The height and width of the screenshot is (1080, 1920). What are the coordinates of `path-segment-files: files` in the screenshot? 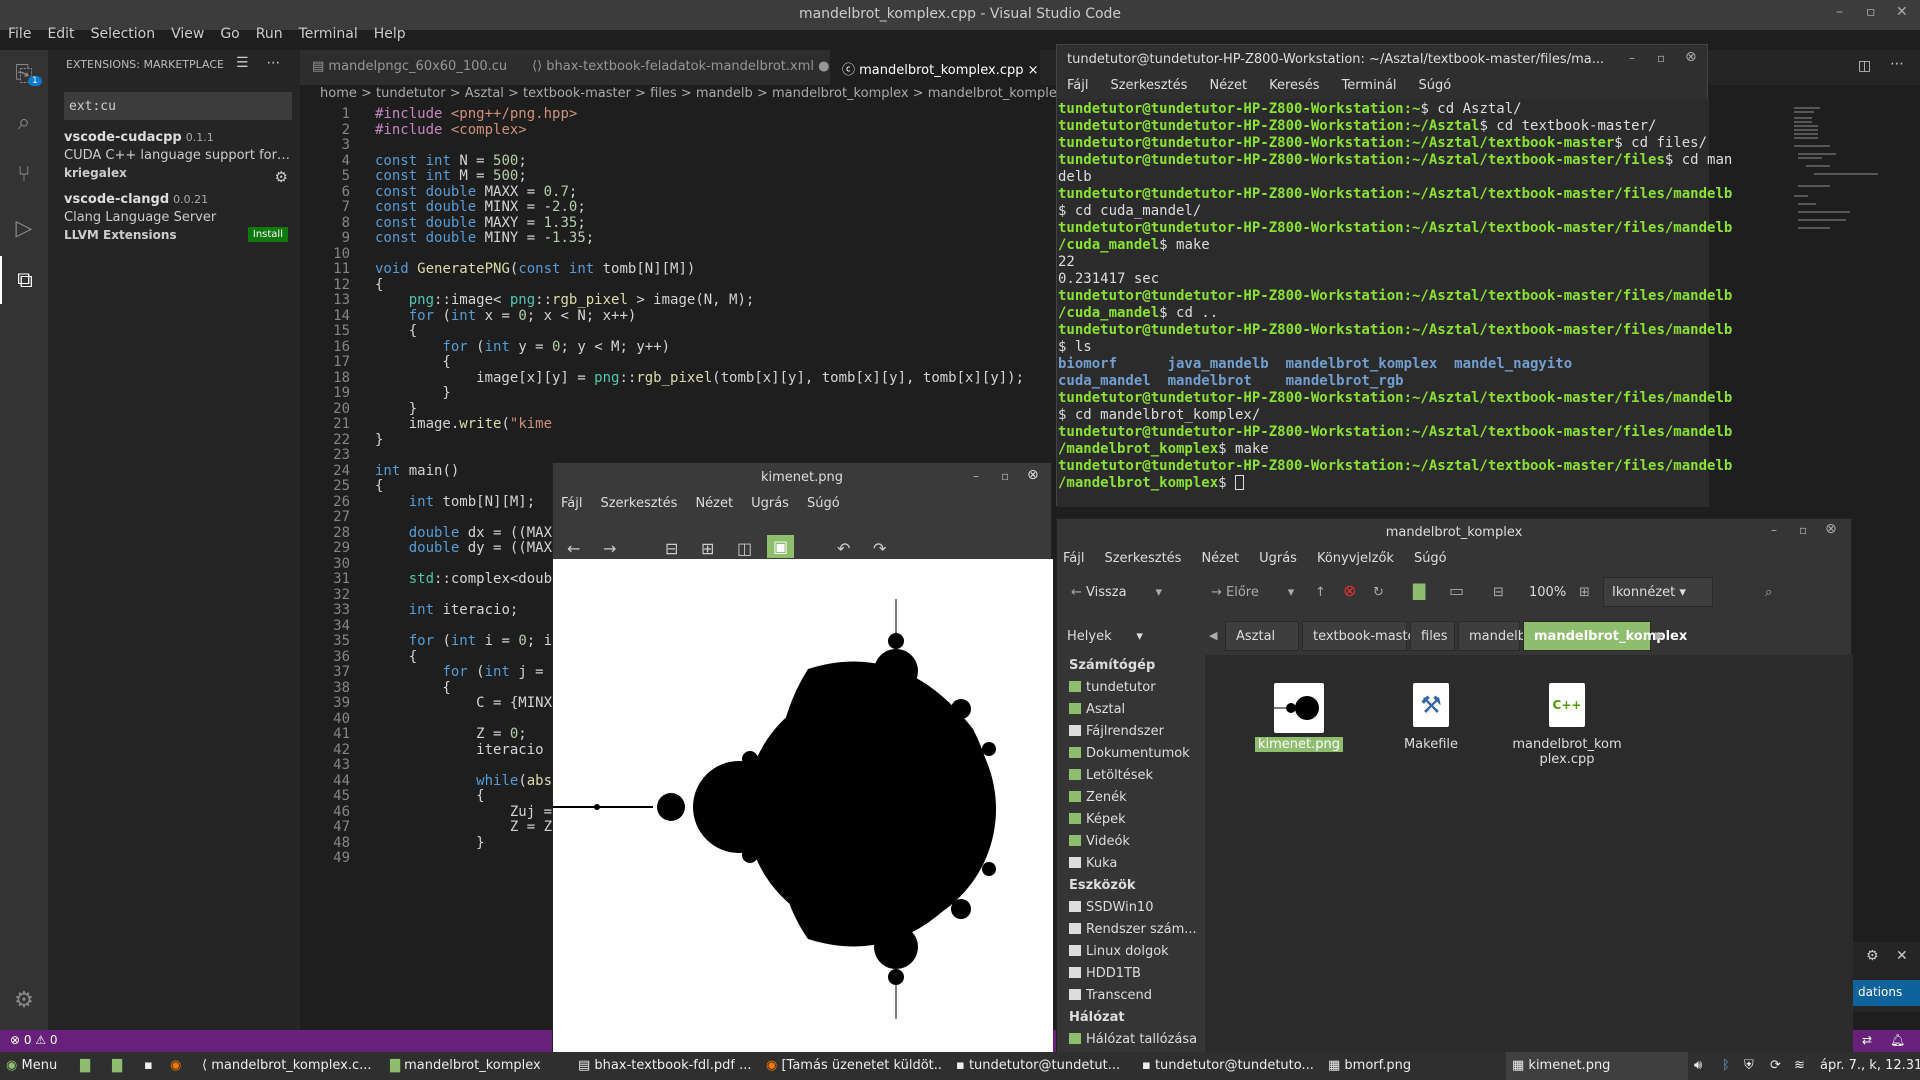 It's located at (1432, 636).